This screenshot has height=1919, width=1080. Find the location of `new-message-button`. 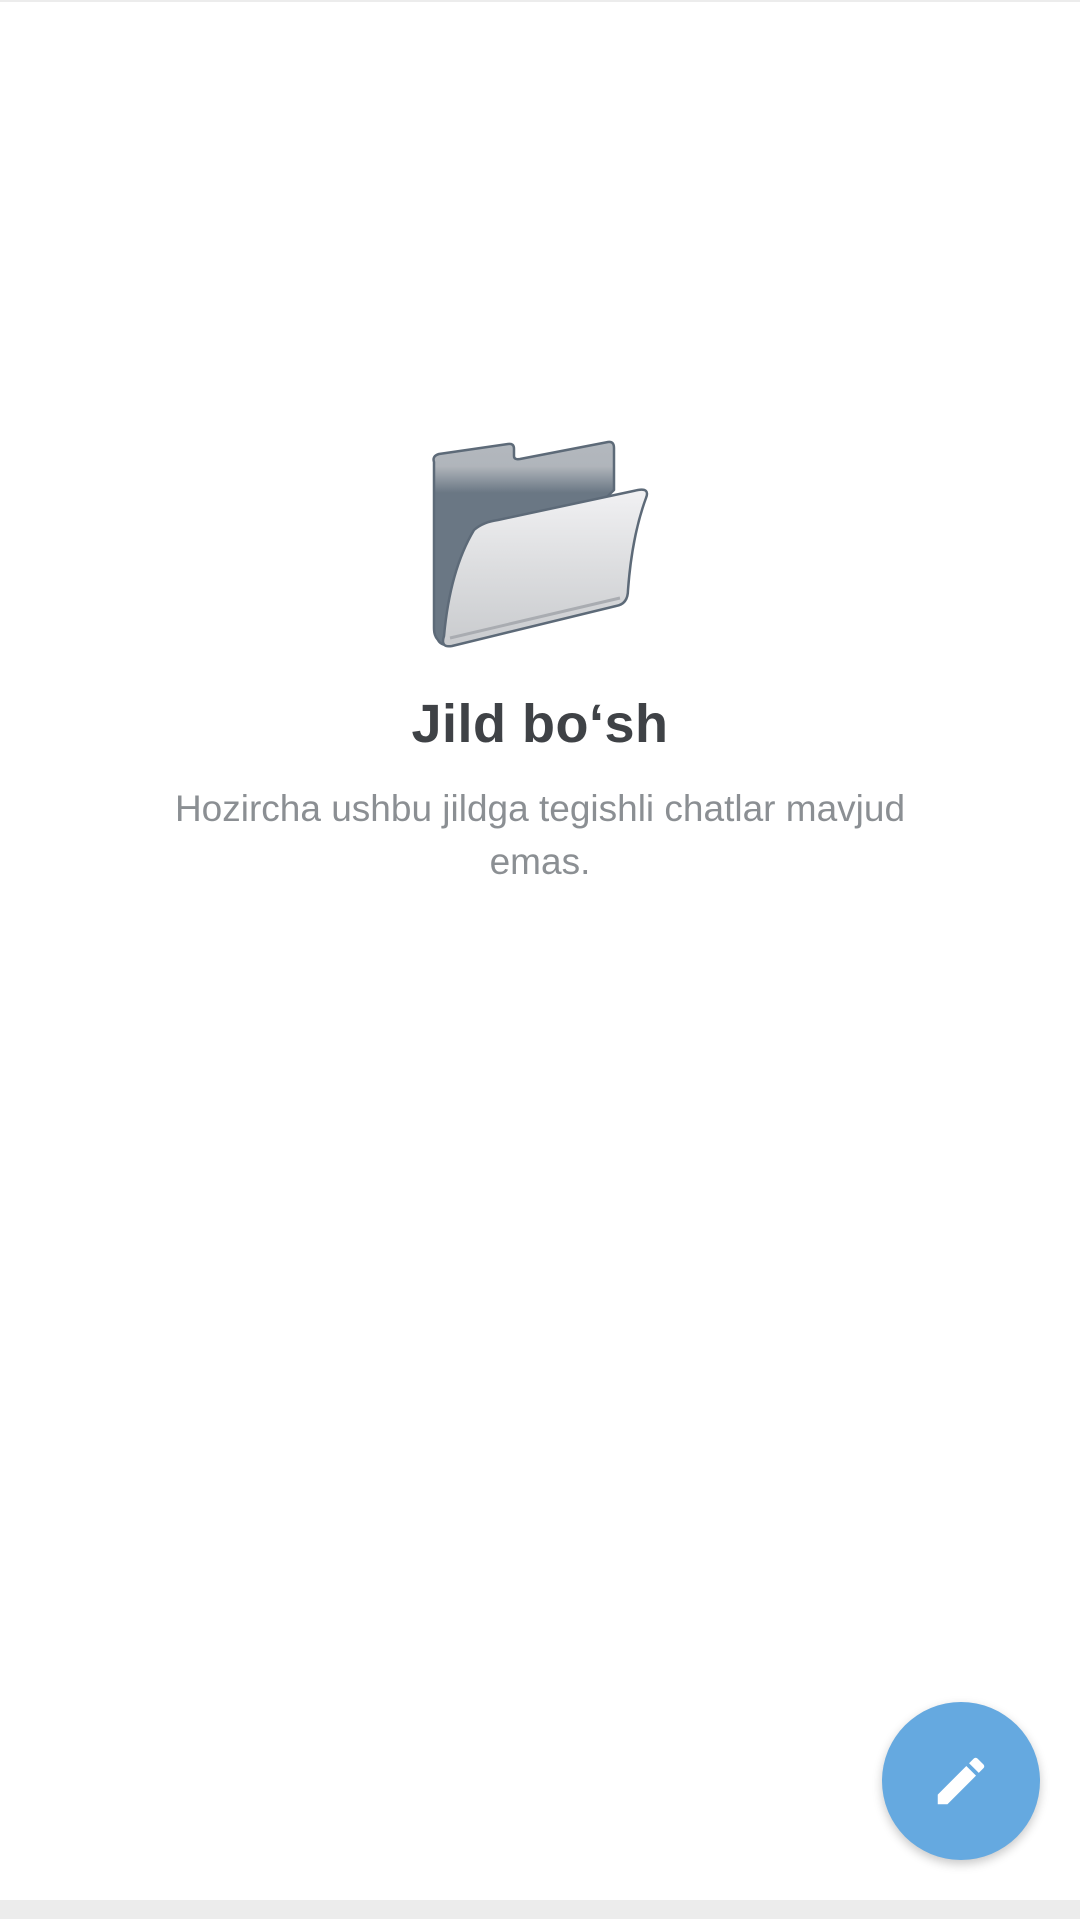

new-message-button is located at coordinates (961, 1781).